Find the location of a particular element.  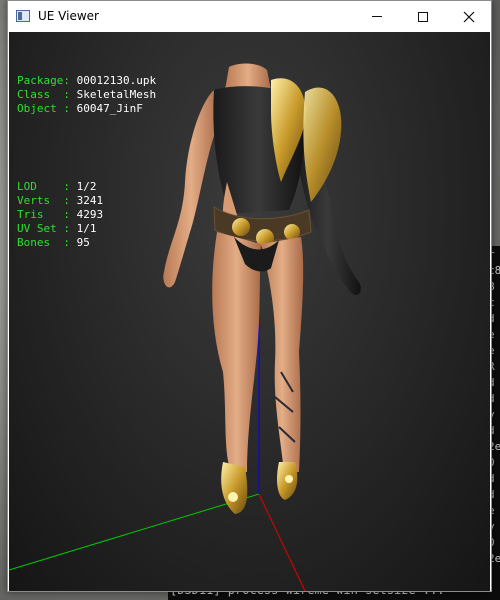

info-row: Verts : 3241 is located at coordinates (86, 201).